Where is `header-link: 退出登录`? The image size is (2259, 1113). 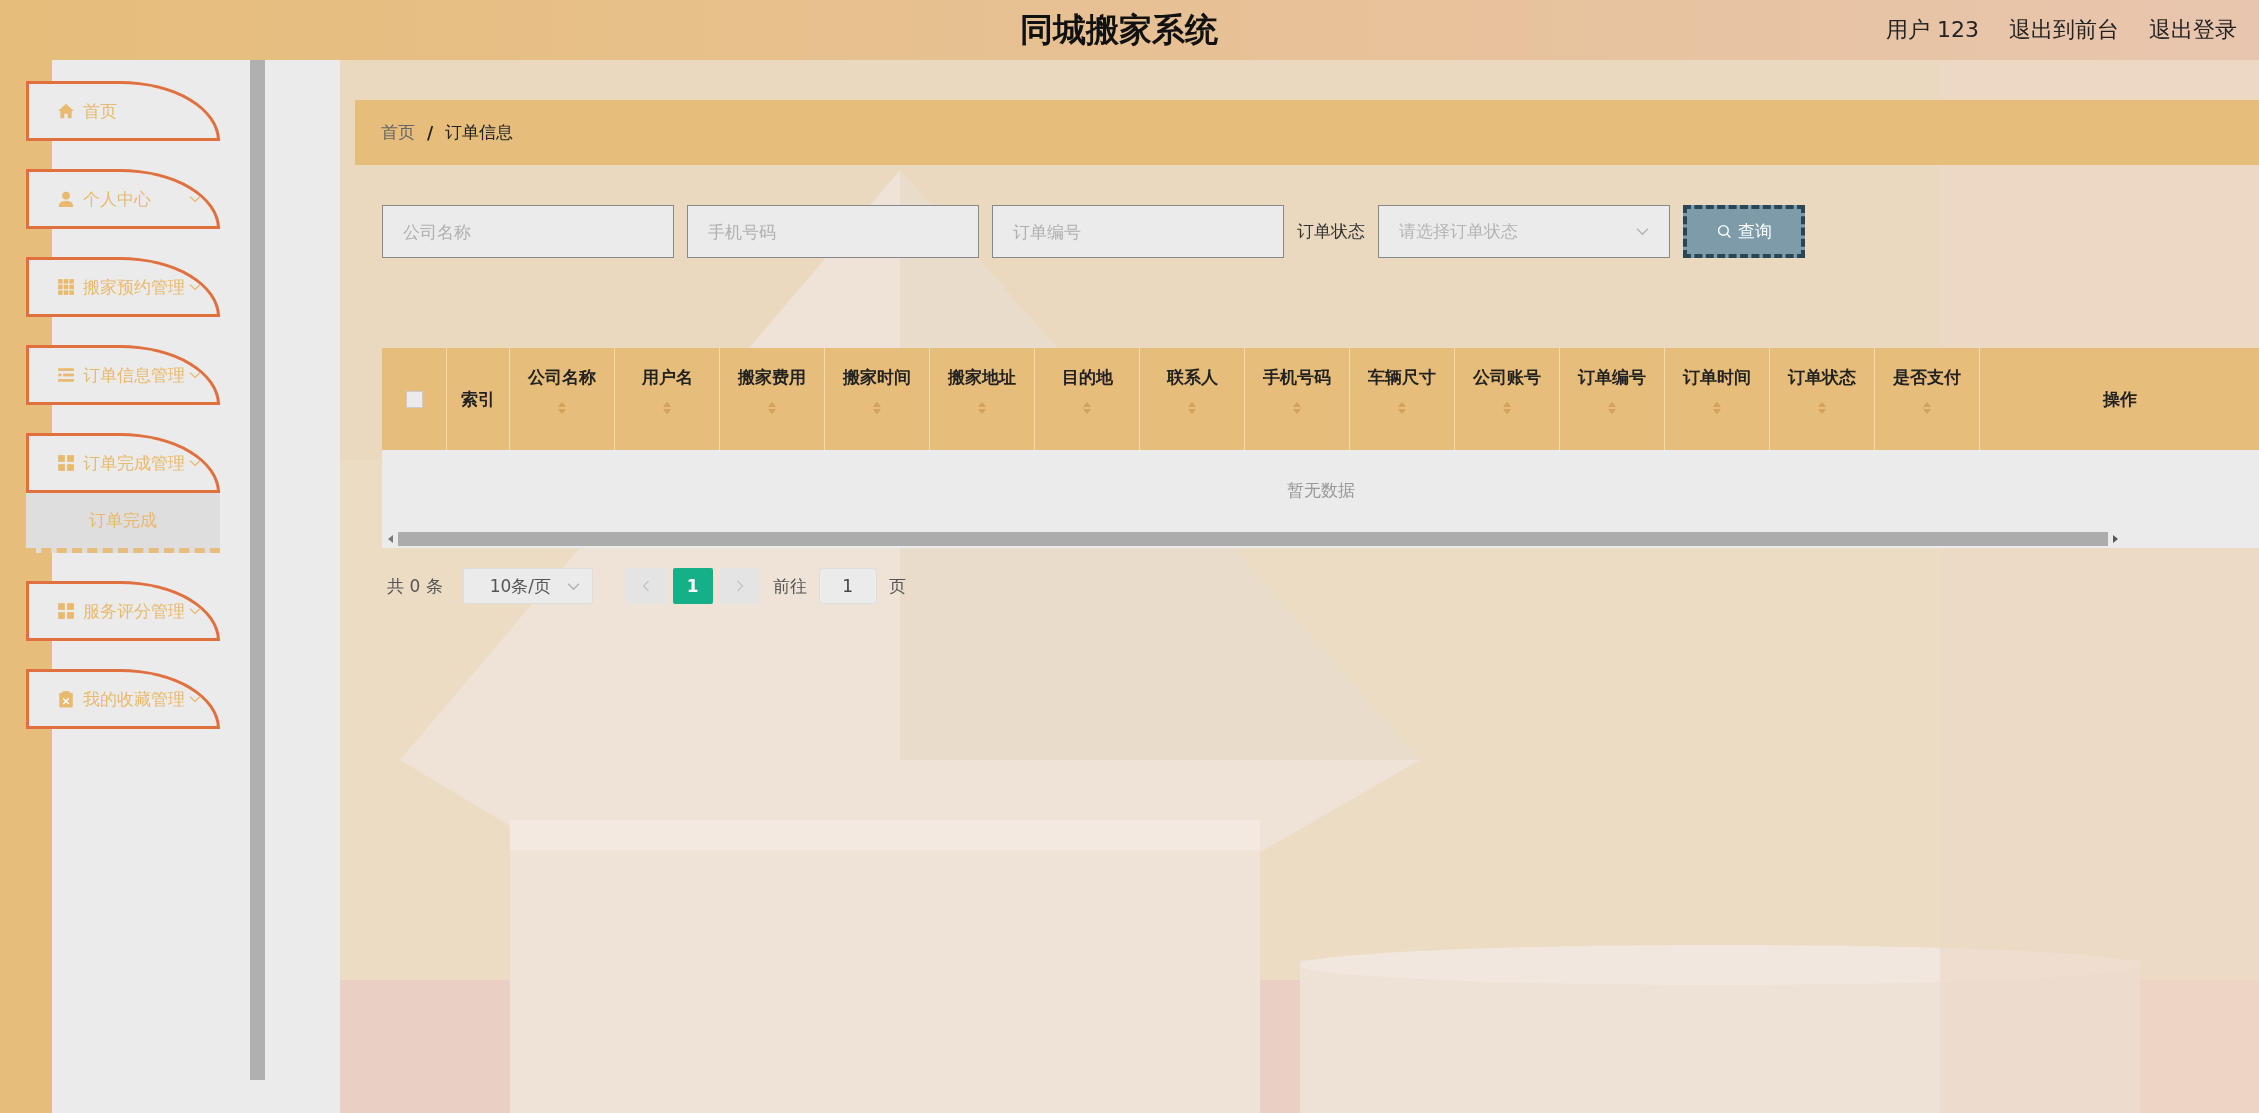 header-link: 退出登录 is located at coordinates (2193, 30).